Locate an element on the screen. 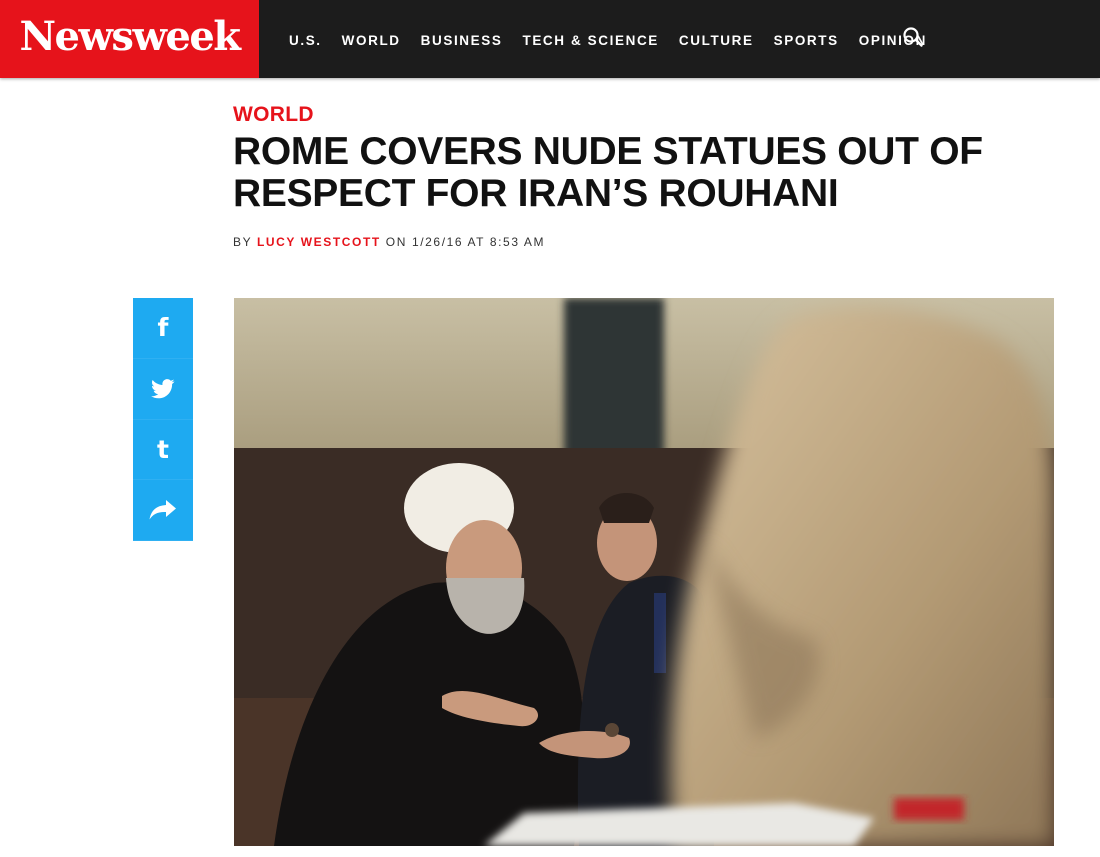 This screenshot has height=857, width=1100. tumblr-icon: t is located at coordinates (163, 449).